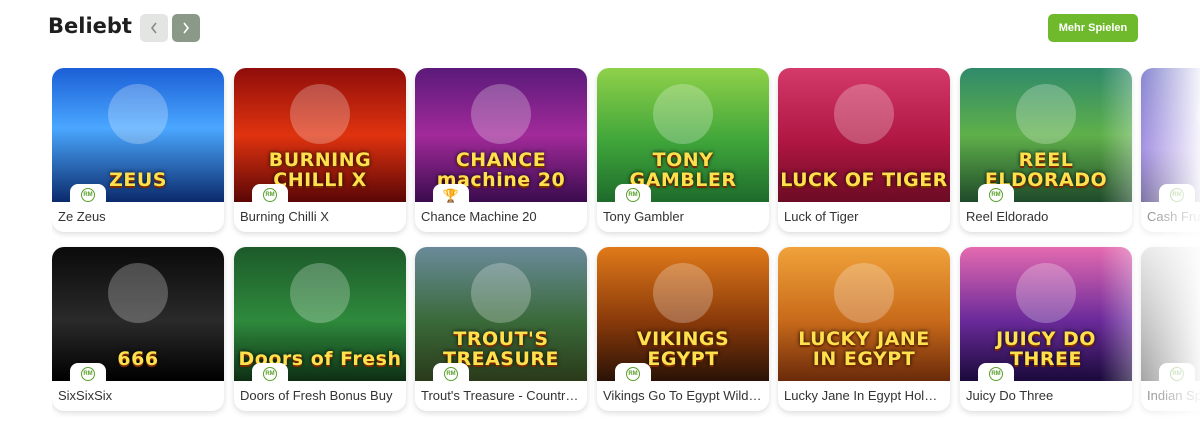  Describe the element at coordinates (1170, 135) in the screenshot. I see `game-thumbnail: CA` at that location.